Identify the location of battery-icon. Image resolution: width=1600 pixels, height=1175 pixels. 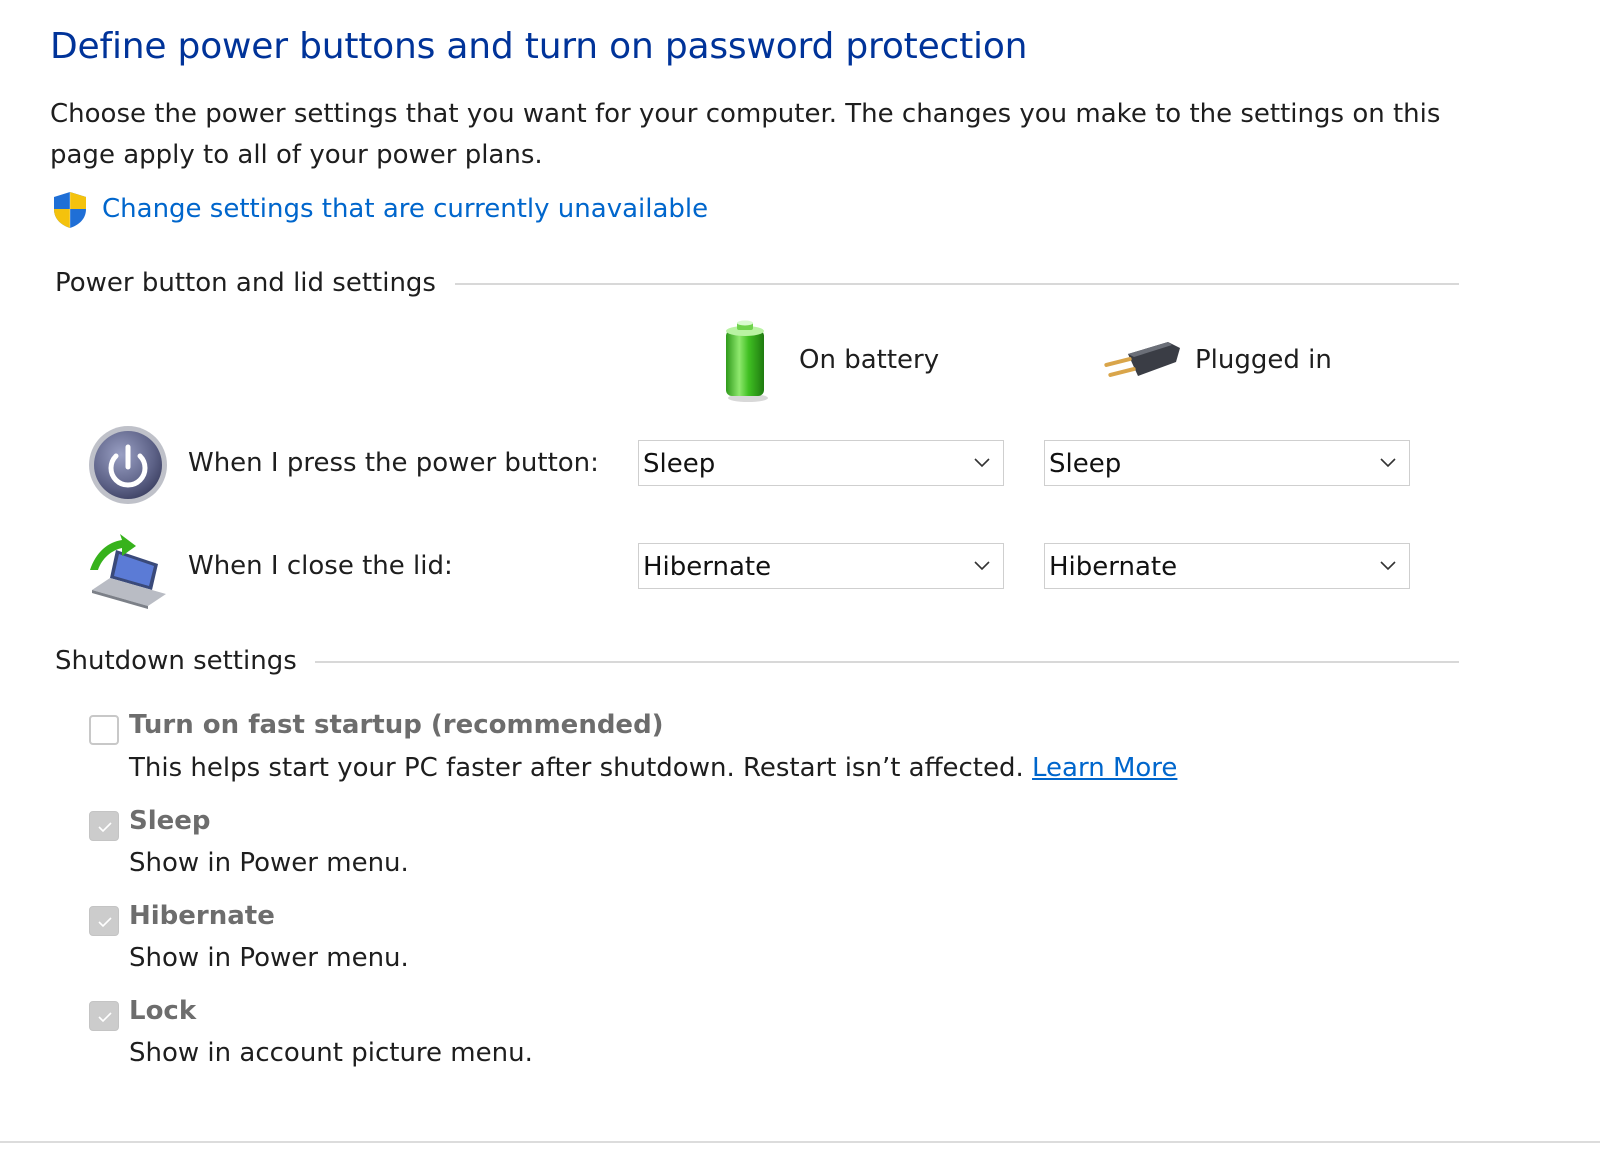
(747, 361).